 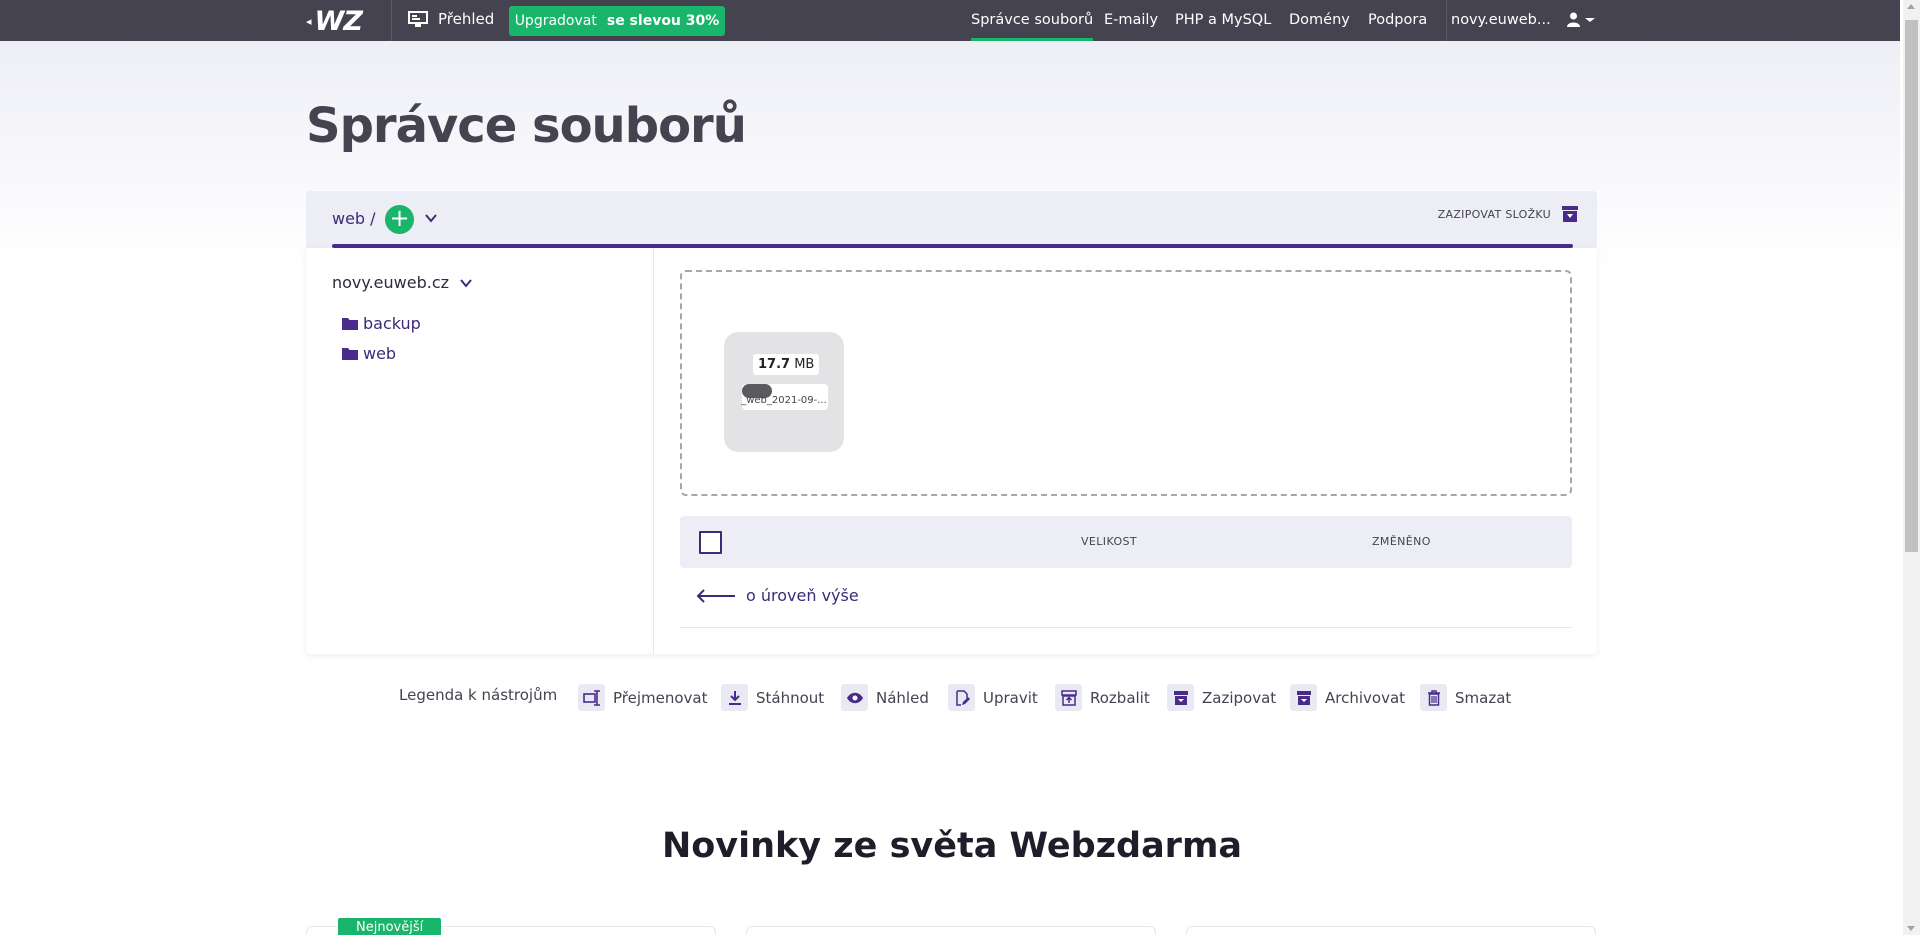 What do you see at coordinates (309, 21) in the screenshot?
I see `back-arrow-icon: ◂` at bounding box center [309, 21].